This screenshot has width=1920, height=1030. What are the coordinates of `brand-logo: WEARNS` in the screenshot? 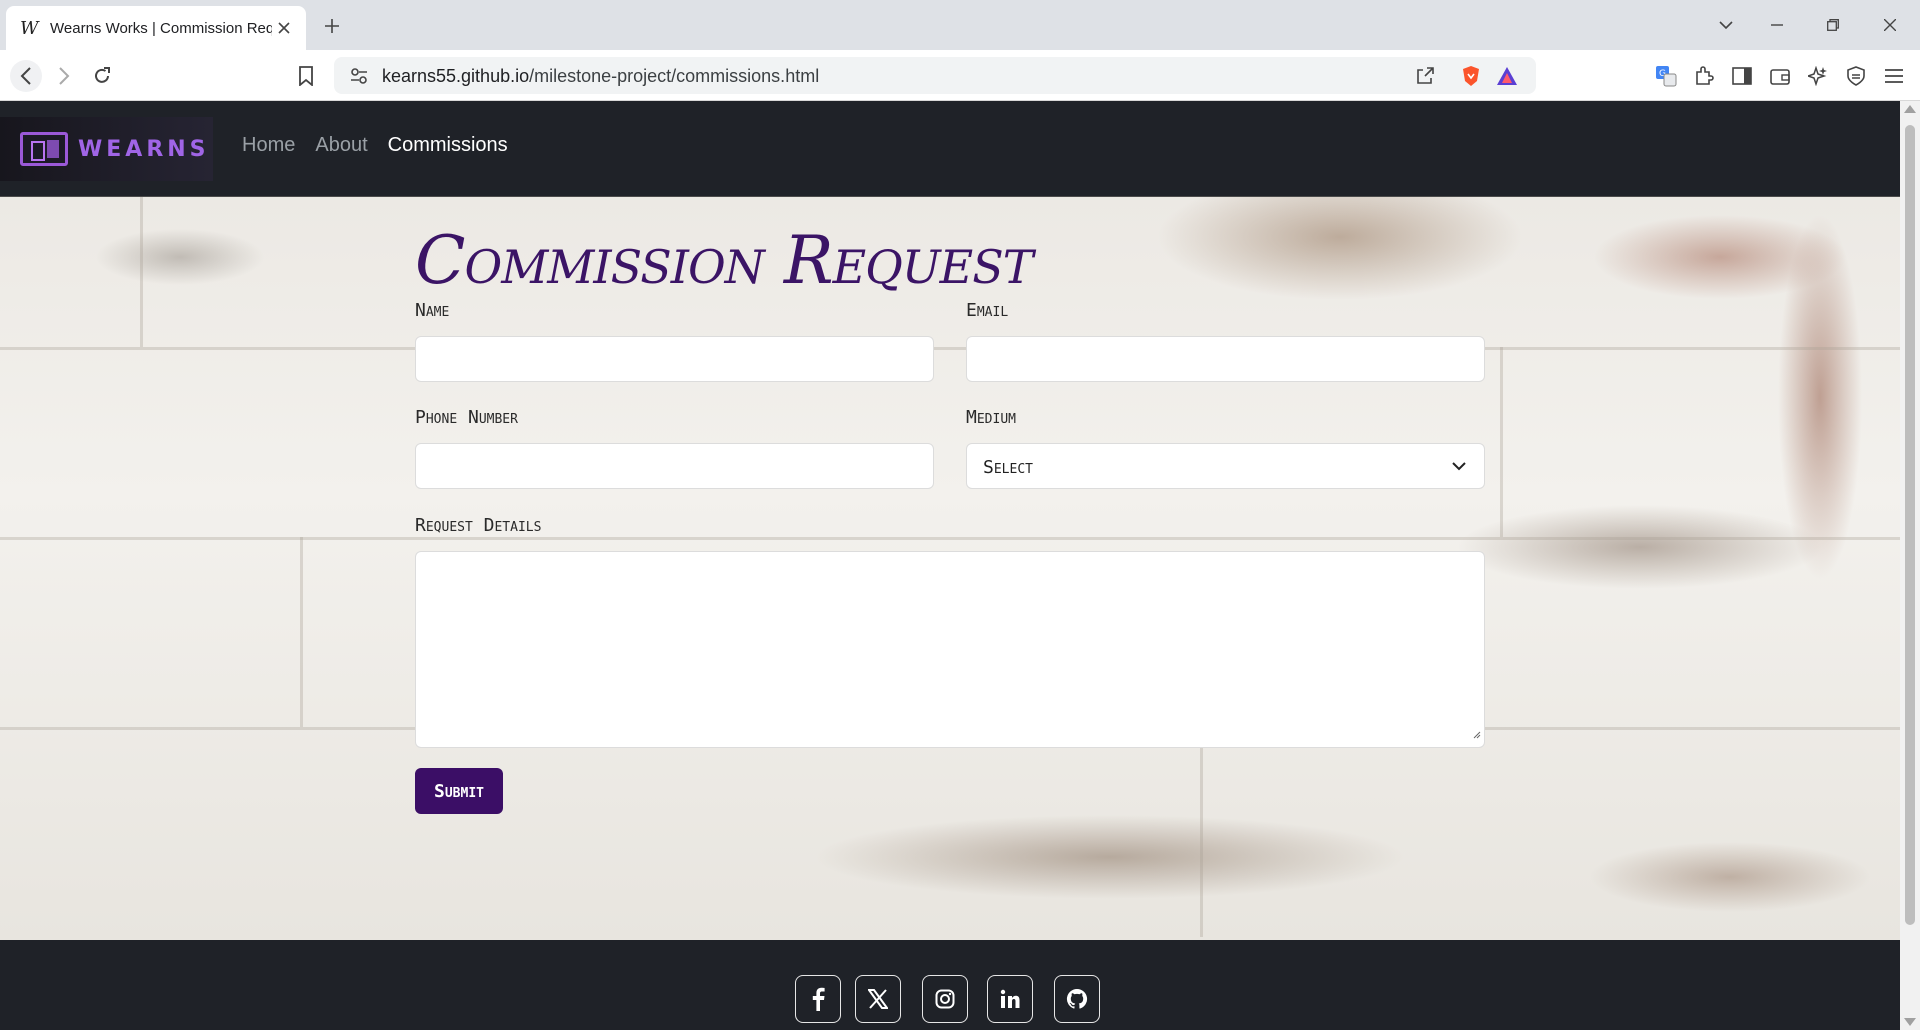 It's located at (106, 149).